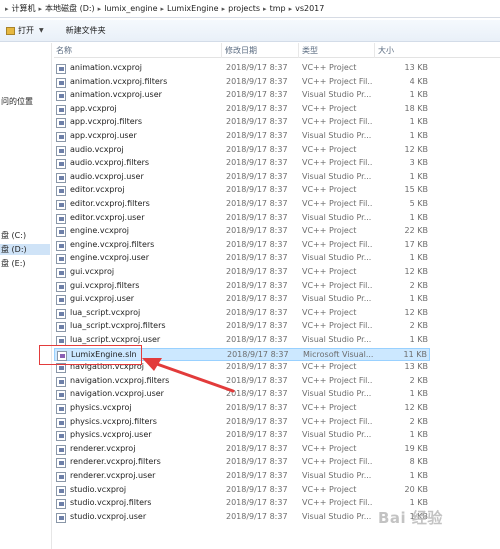  Describe the element at coordinates (41, 30) in the screenshot. I see `chevron-down-icon: ▼` at that location.